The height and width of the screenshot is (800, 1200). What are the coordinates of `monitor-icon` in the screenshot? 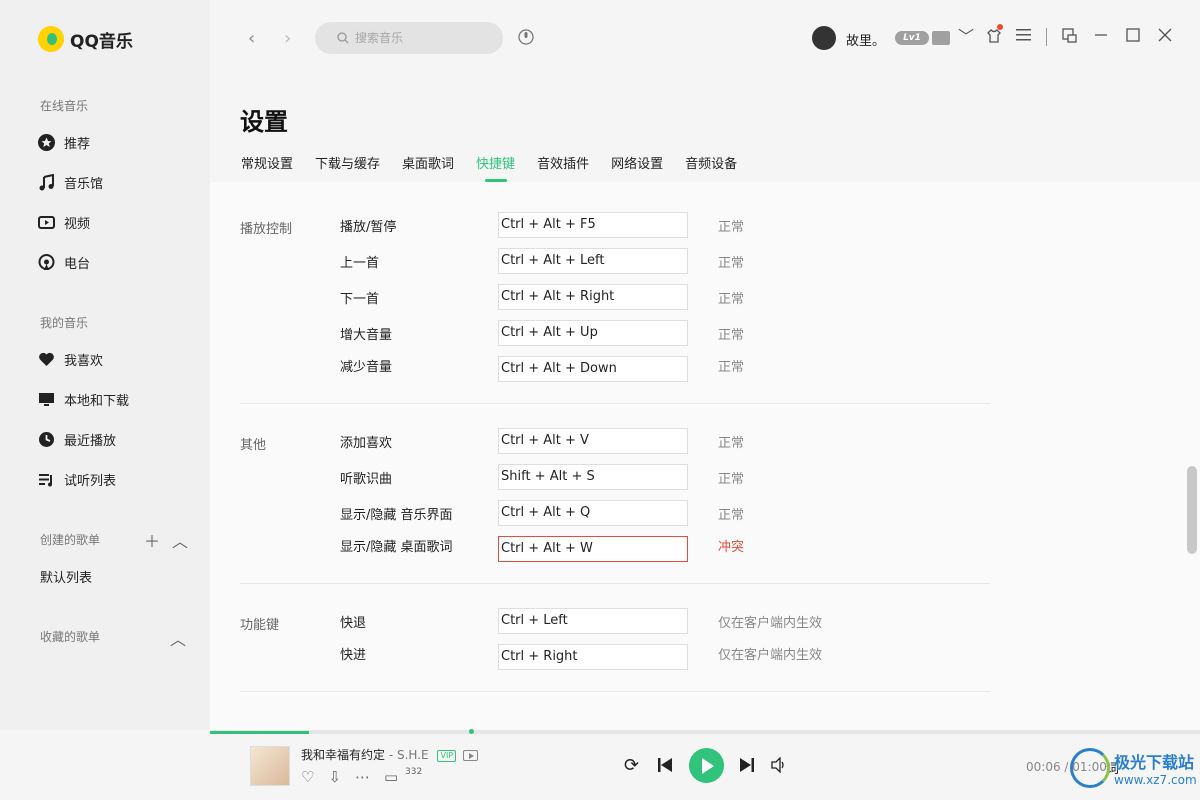 It's located at (46, 399).